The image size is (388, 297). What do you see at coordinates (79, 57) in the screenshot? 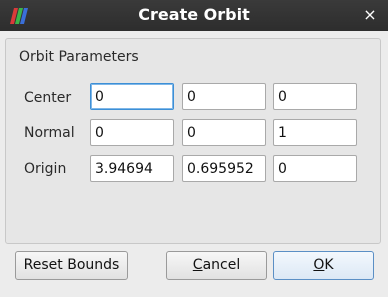
I see `group-title: Orbit Parameters` at bounding box center [79, 57].